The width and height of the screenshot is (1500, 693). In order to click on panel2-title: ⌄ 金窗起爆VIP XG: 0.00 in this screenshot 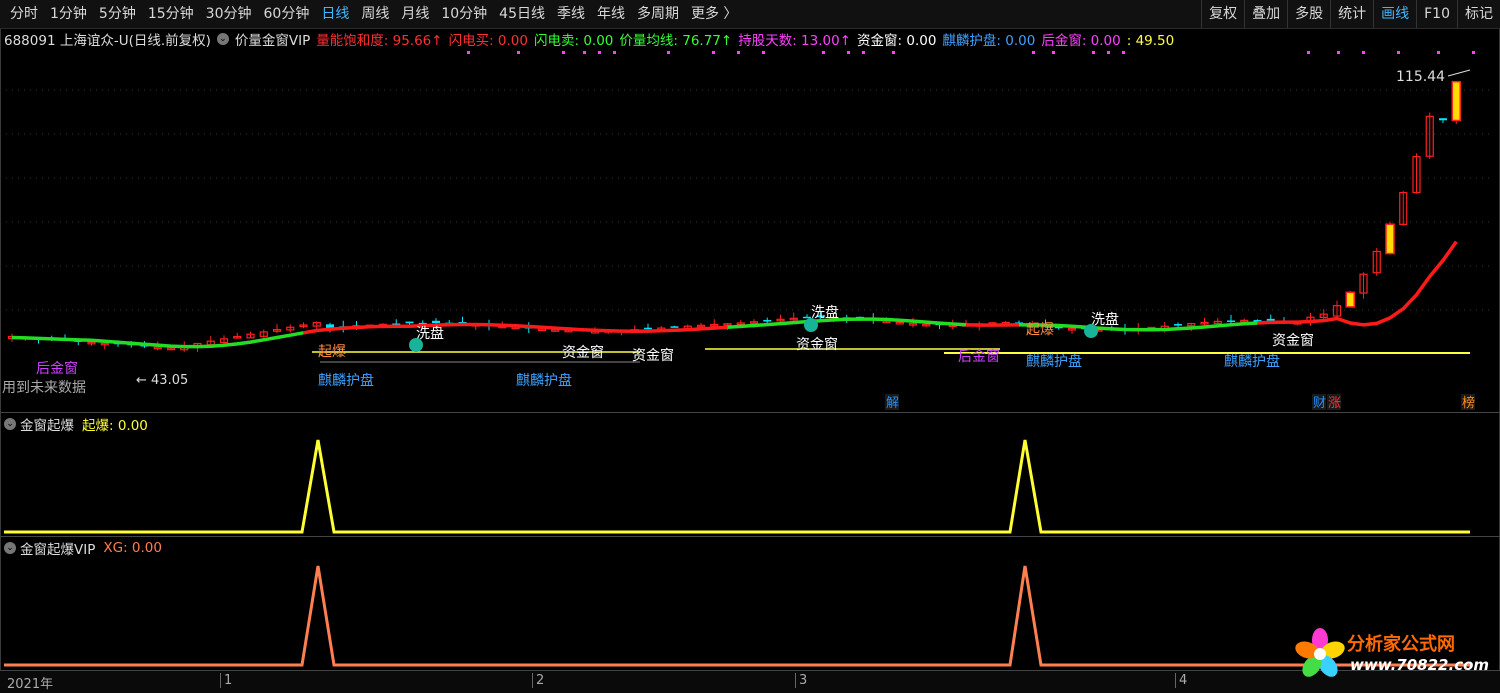, I will do `click(83, 548)`.